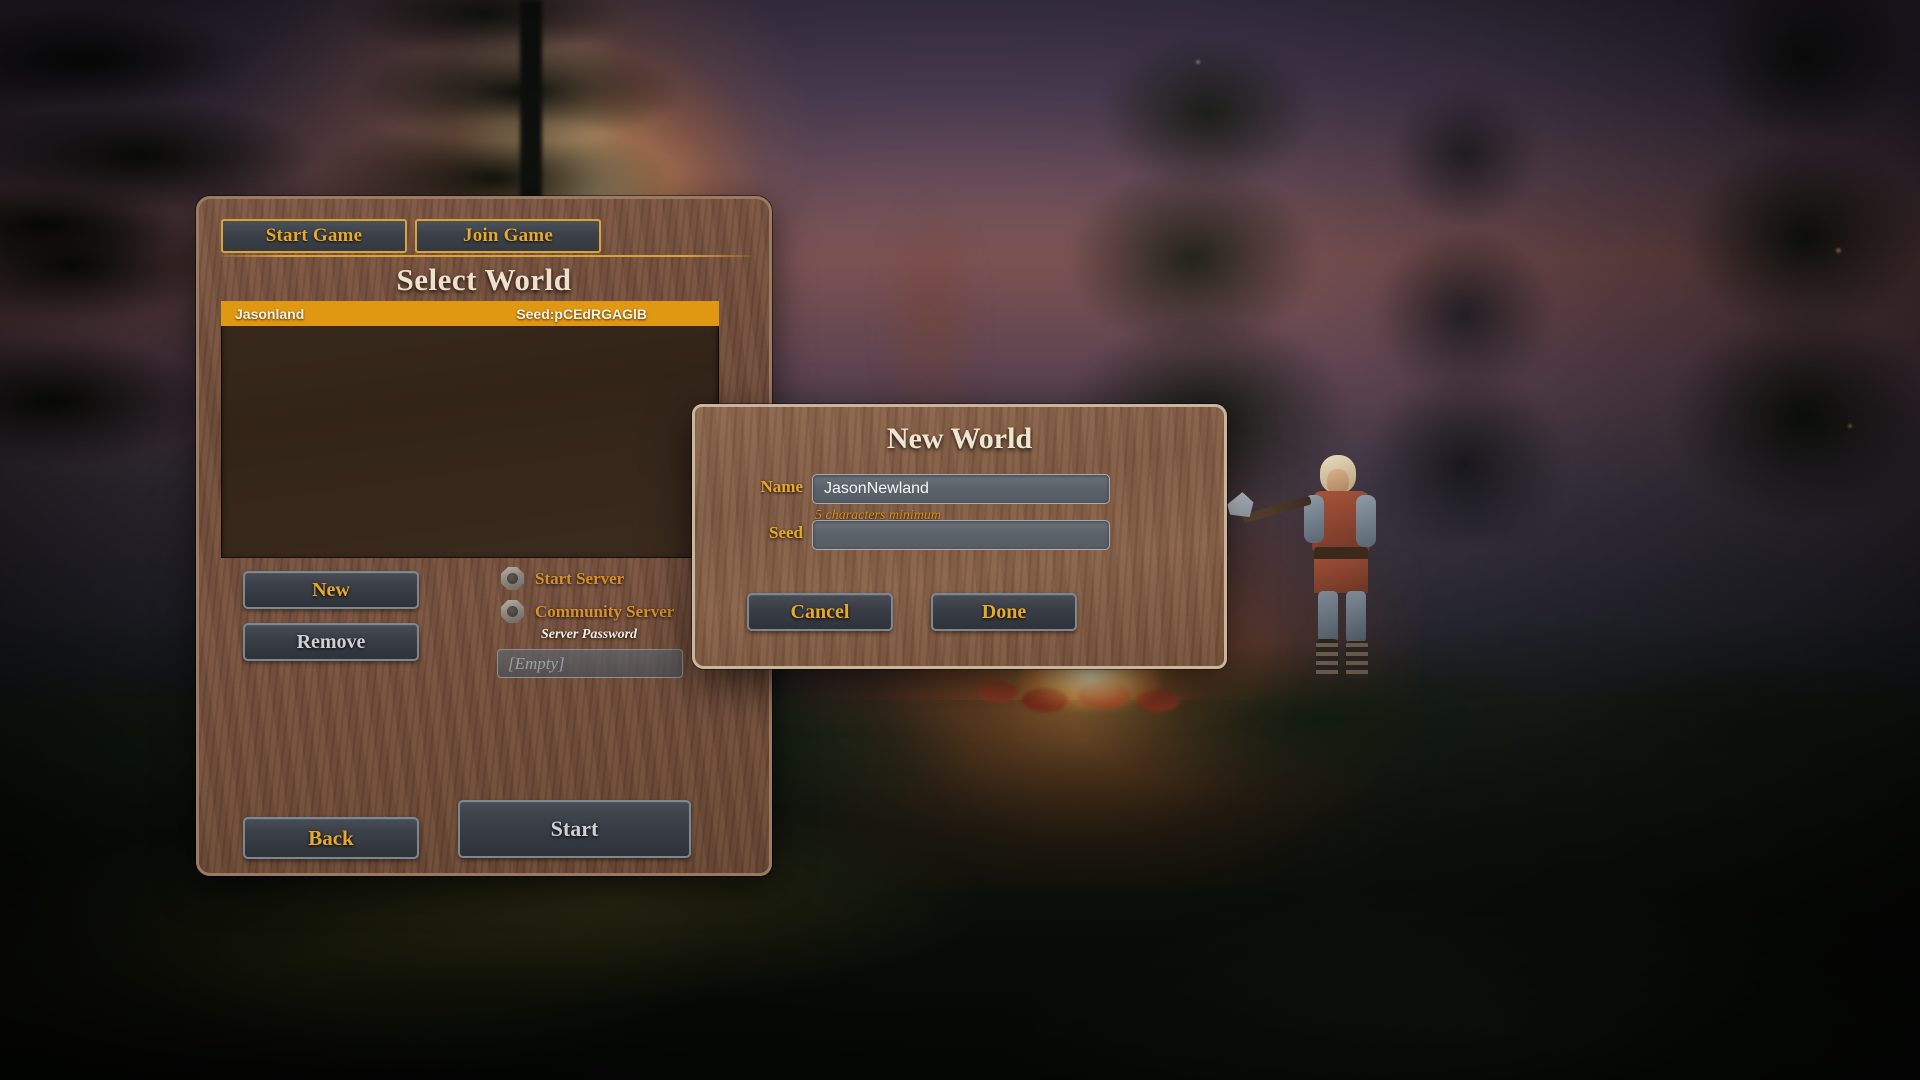 The height and width of the screenshot is (1080, 1920). What do you see at coordinates (470, 429) in the screenshot?
I see `world-list: Jasonland Seed:pCEdRGAGlB` at bounding box center [470, 429].